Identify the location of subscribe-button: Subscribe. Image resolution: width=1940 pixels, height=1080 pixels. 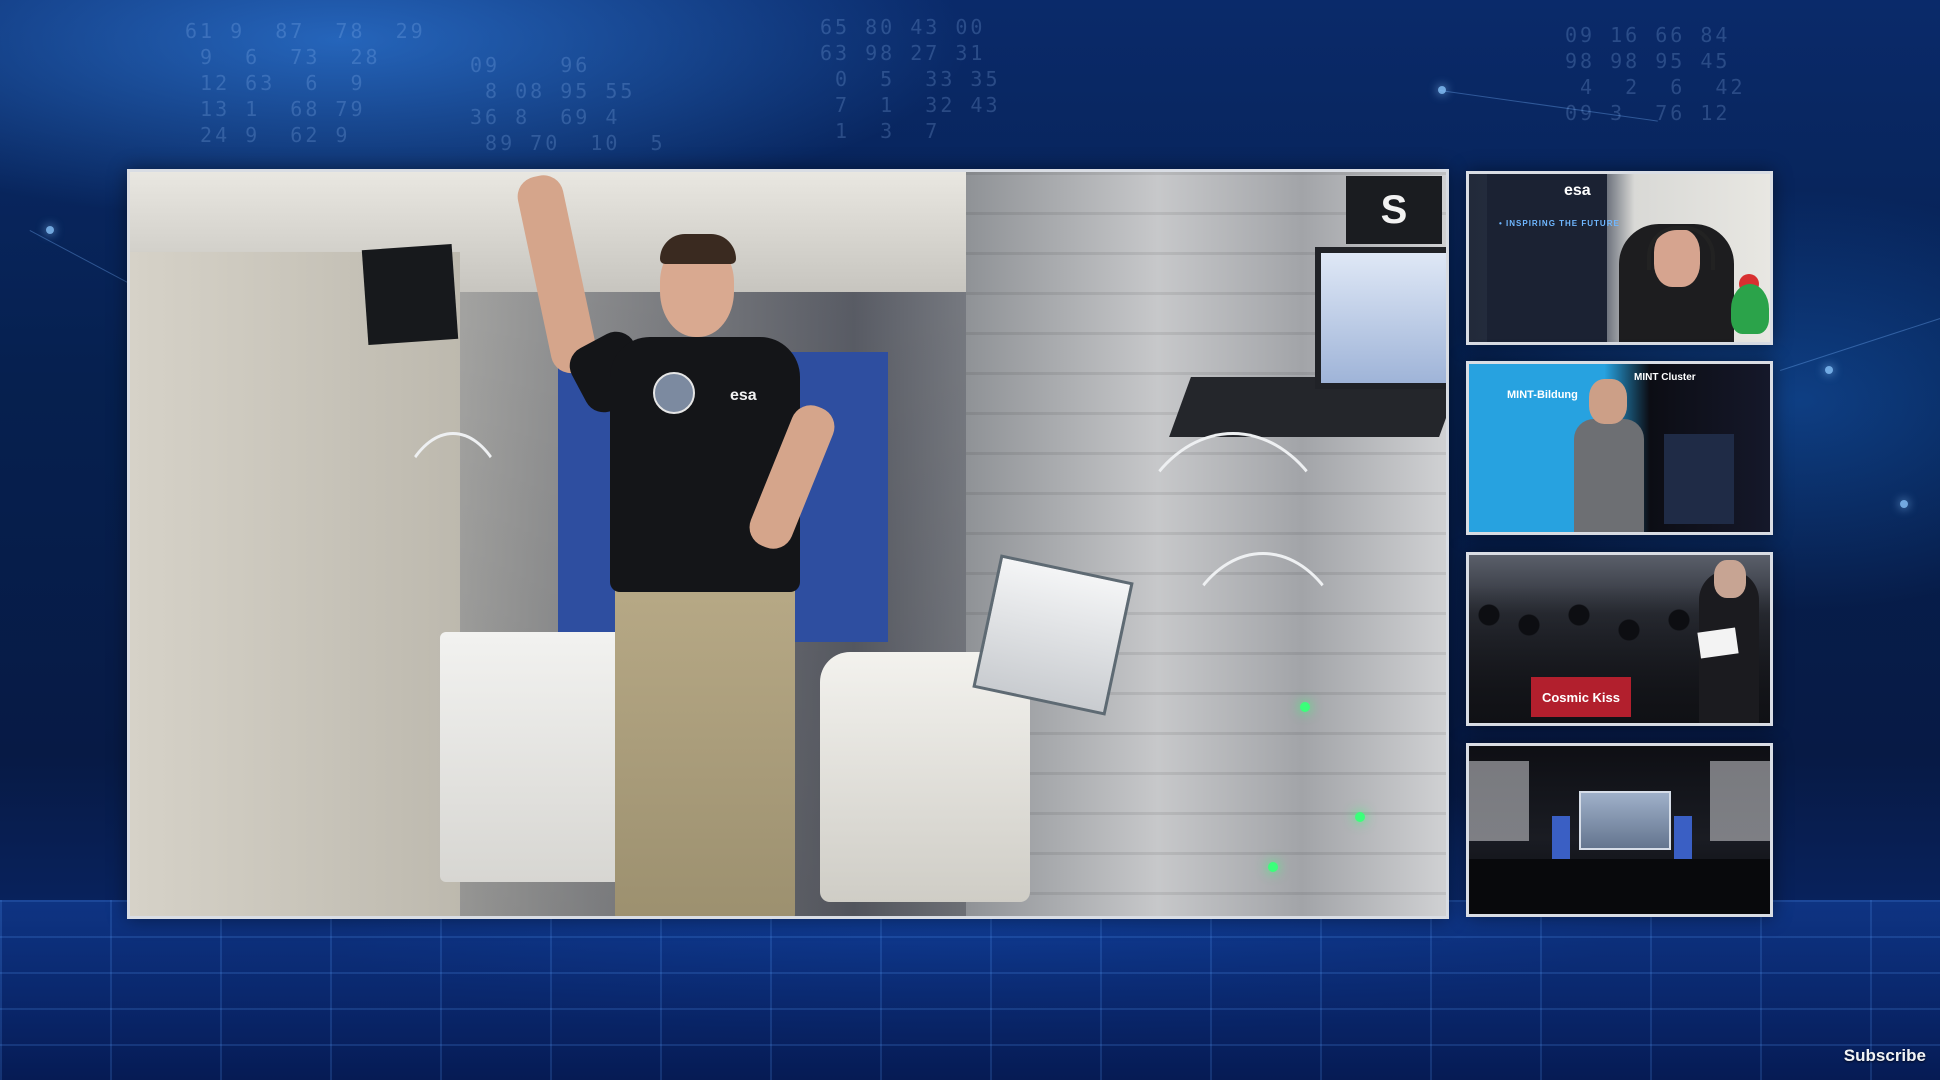
(1885, 1056).